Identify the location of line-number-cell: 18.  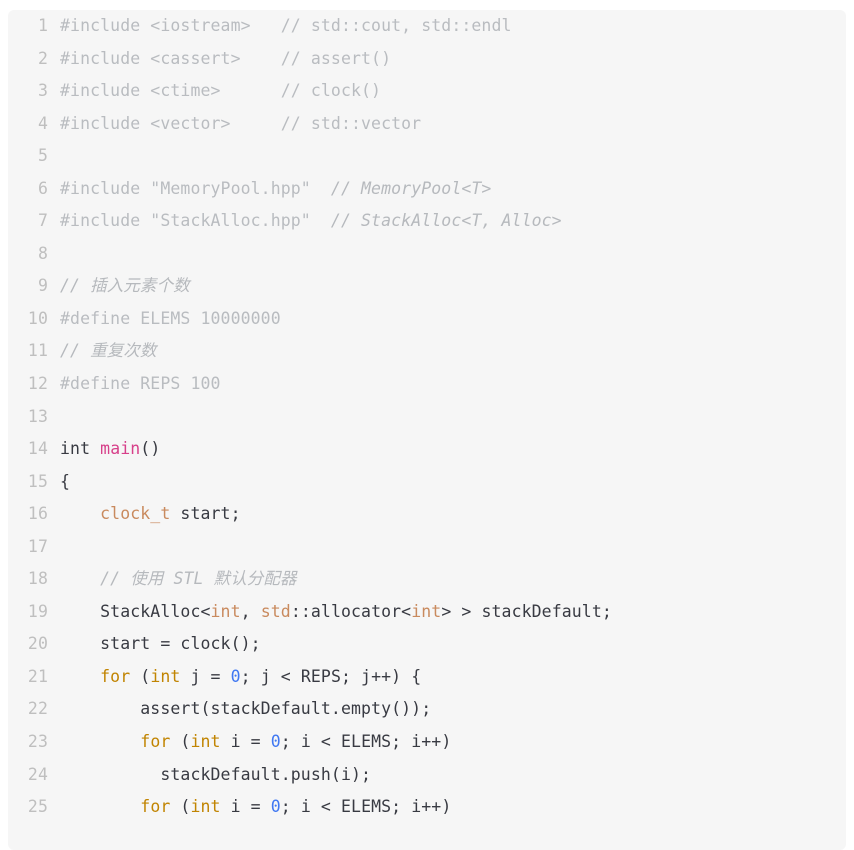
(34, 579).